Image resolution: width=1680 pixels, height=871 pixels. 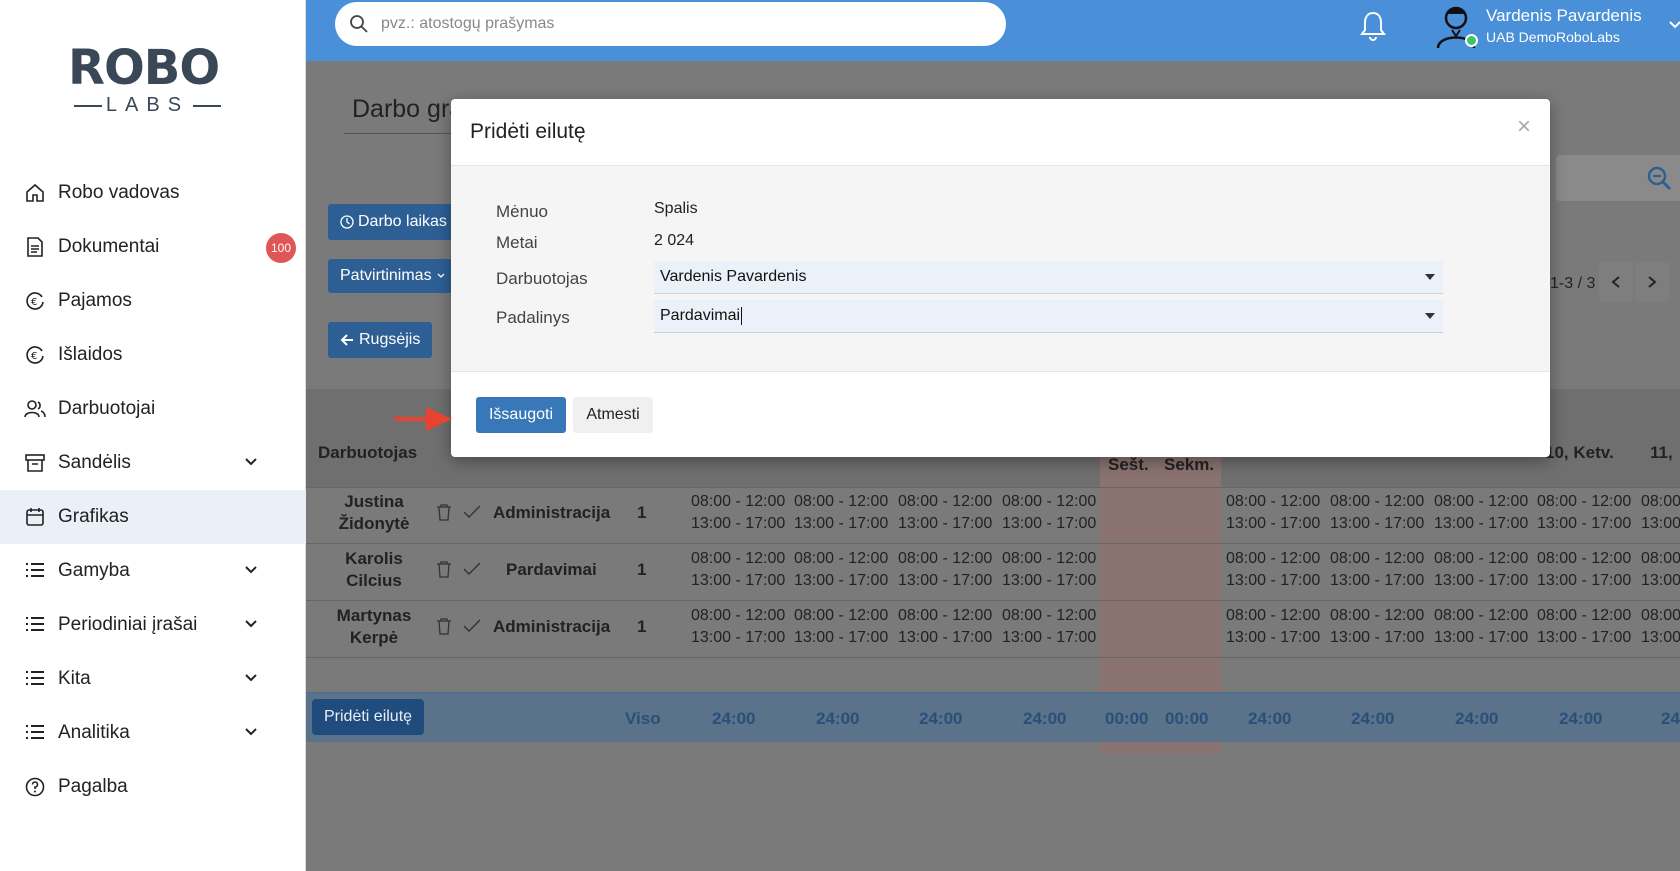 I want to click on last-name: Cilcius, so click(x=374, y=580).